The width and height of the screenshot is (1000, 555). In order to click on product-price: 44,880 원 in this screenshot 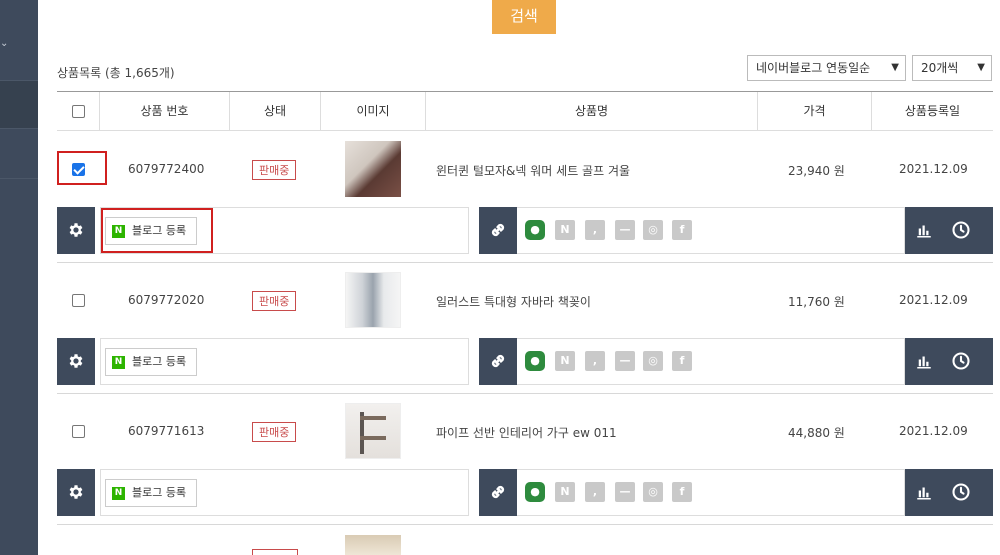, I will do `click(816, 433)`.